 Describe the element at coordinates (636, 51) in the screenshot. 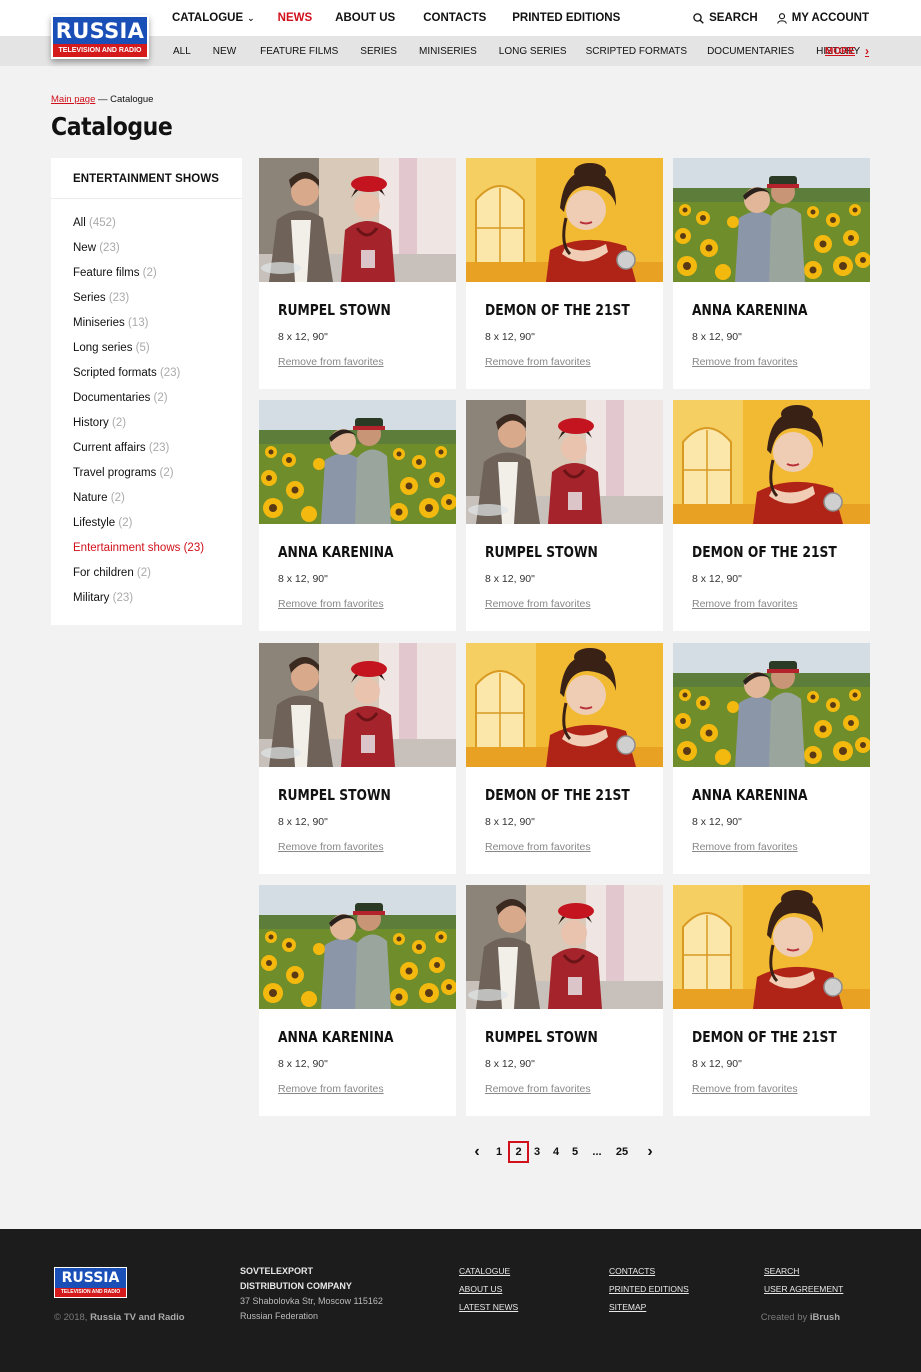

I see `subnav-scripted-formats: SCRIPTED FORMATS` at that location.